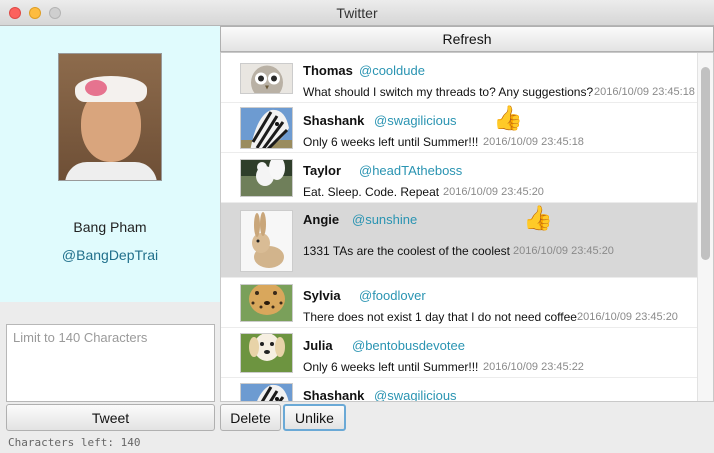  Describe the element at coordinates (110, 363) in the screenshot. I see `tweet-input` at that location.